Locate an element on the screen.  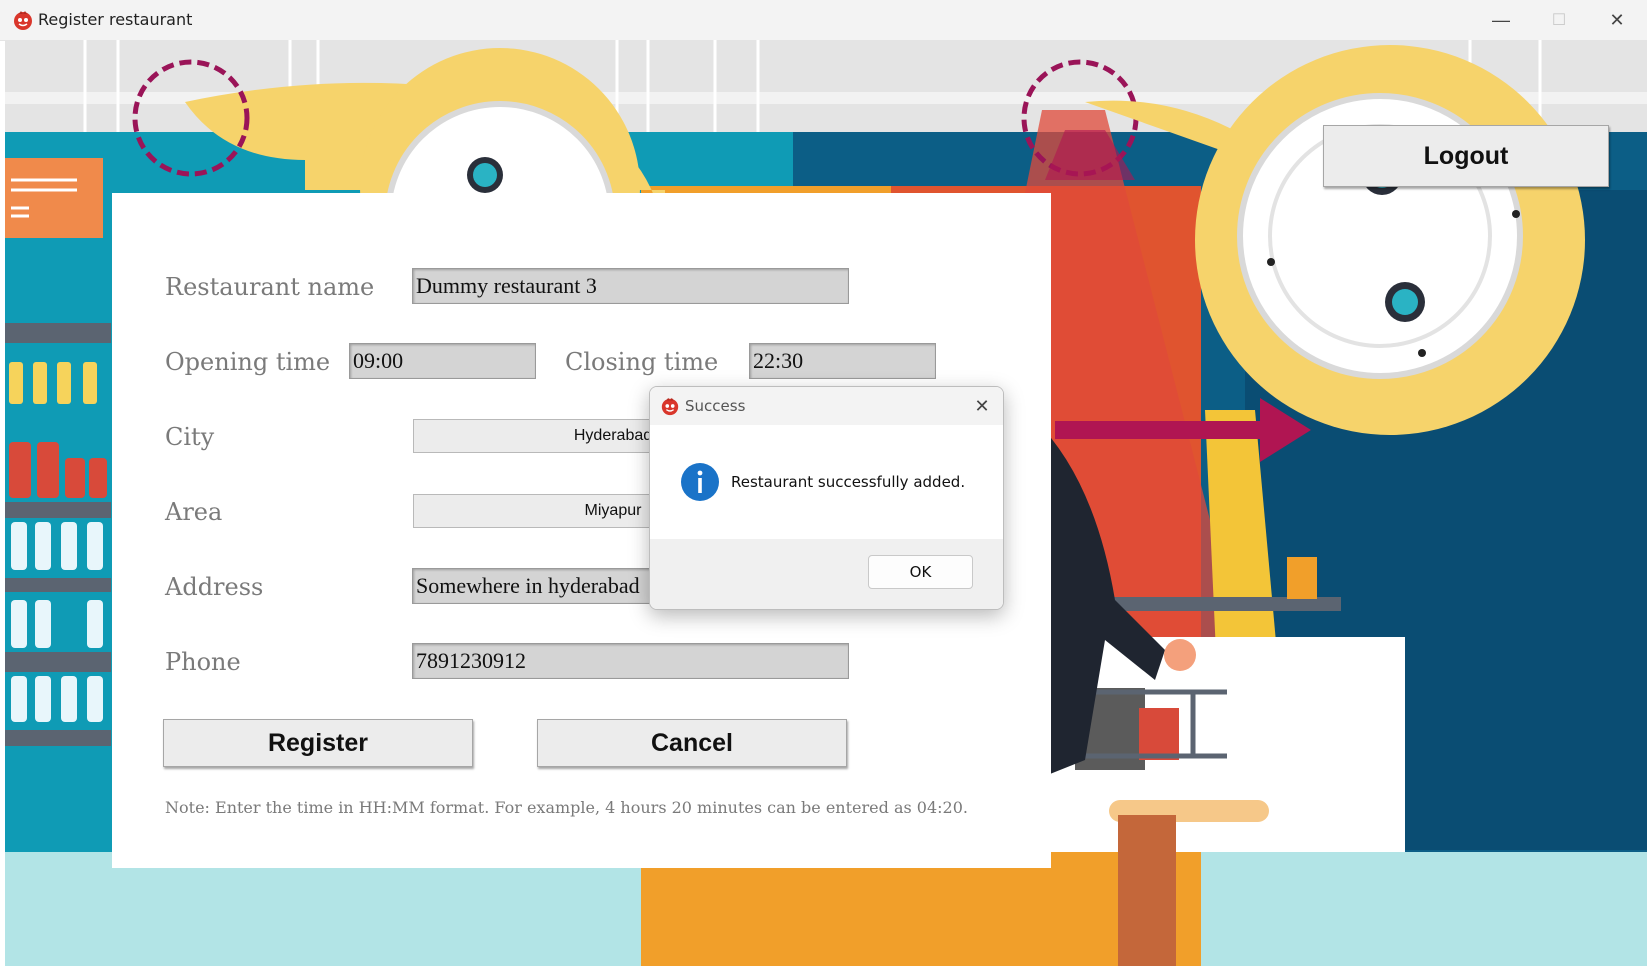
restaurant-name-input: Dummy restaurant 3 is located at coordinates (630, 286).